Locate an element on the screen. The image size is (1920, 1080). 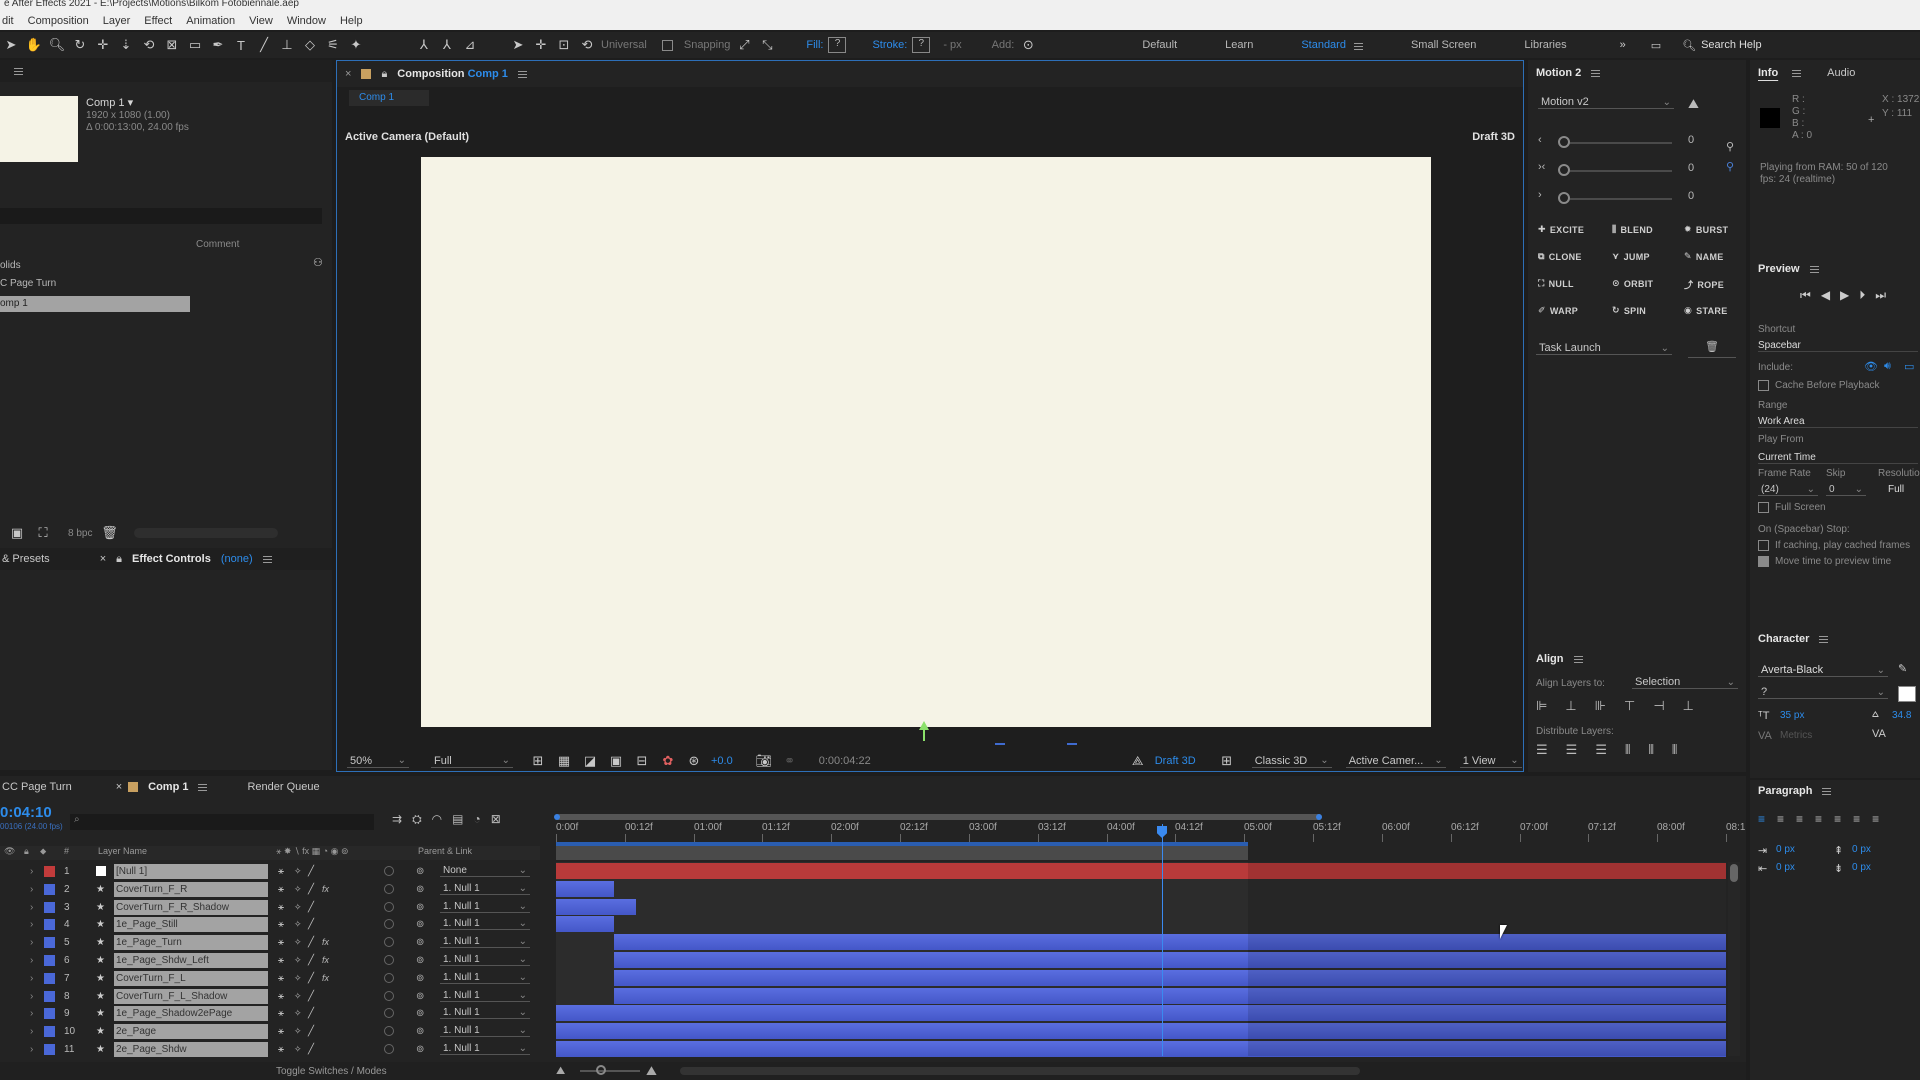
distribute-bottom-icon: ☰ is located at coordinates (1601, 750).